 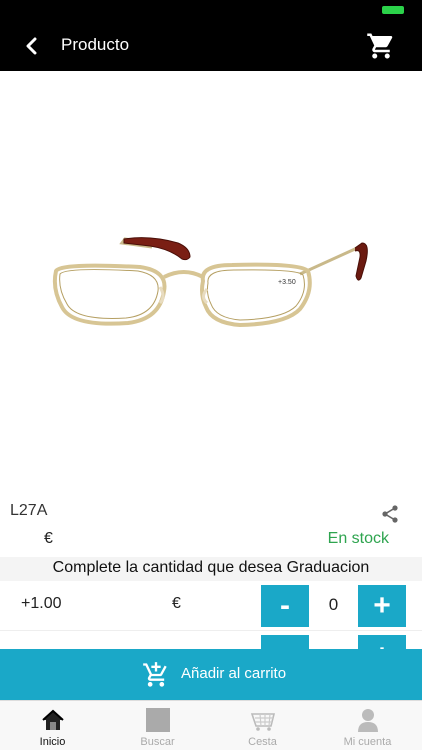 I want to click on cart-button, so click(x=381, y=46).